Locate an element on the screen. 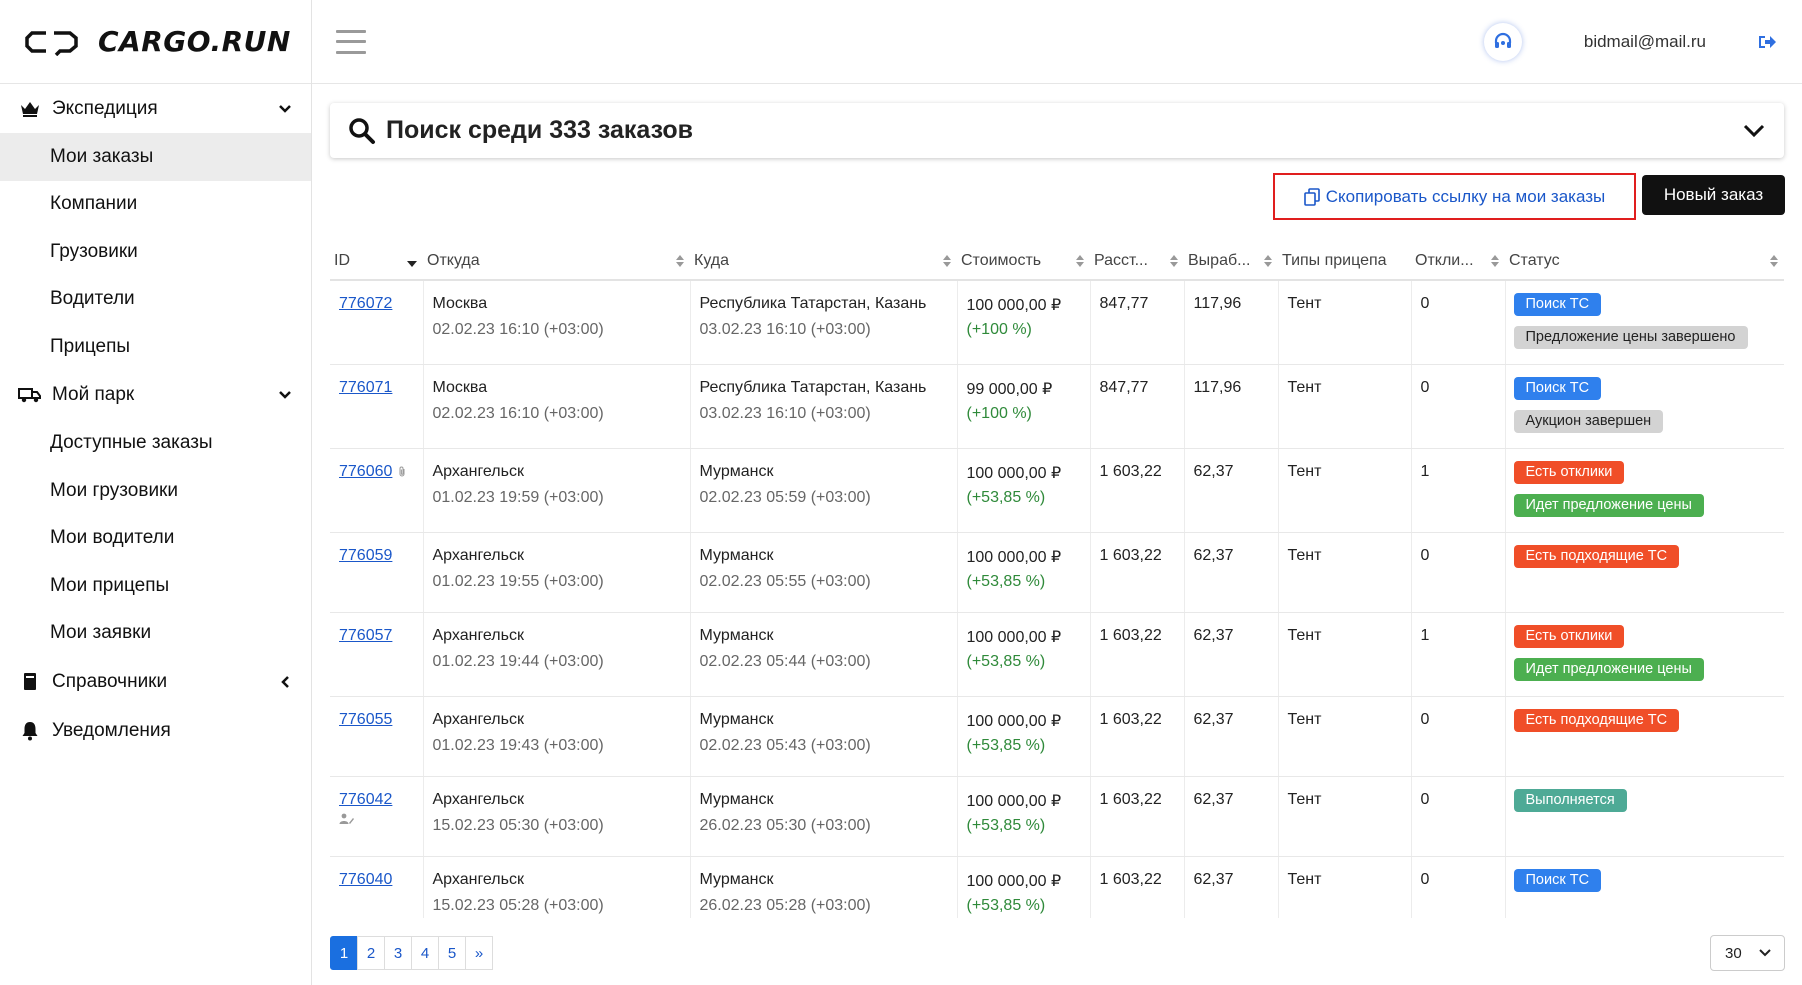 This screenshot has height=985, width=1802. user-email: bidmail@mail.ru is located at coordinates (1645, 42).